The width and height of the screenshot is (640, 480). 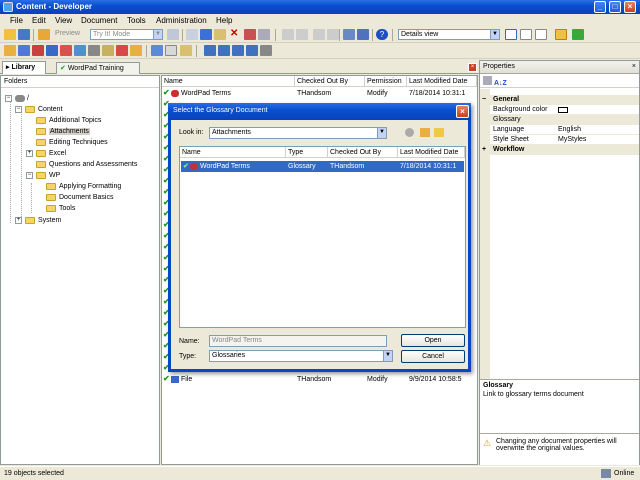 I want to click on demote-icon, so click(x=252, y=50).